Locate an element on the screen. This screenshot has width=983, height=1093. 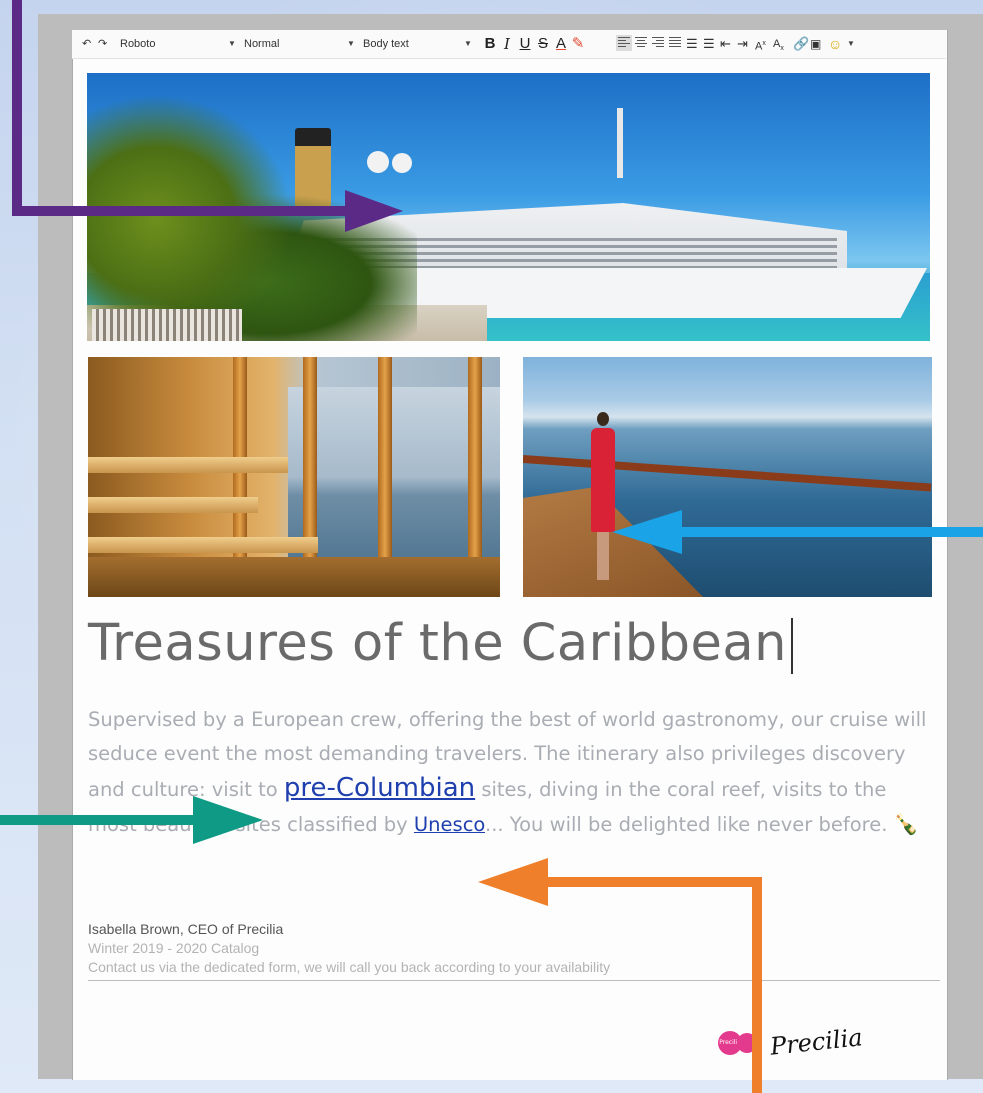
sauna-image is located at coordinates (294, 477).